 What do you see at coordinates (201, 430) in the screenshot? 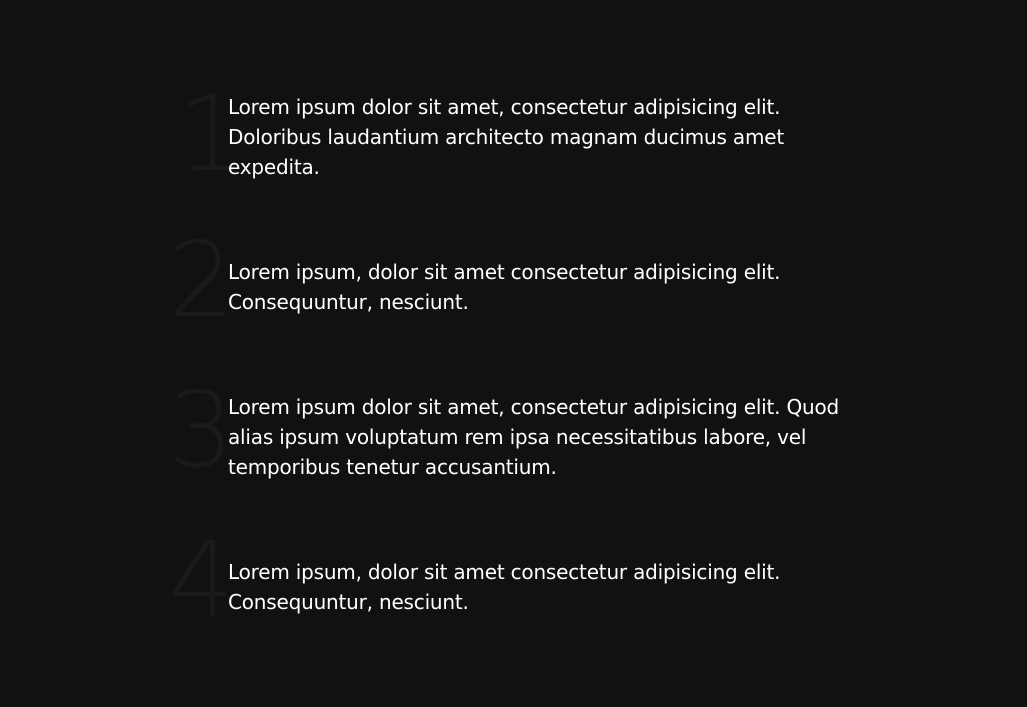
I see `list-item-number: 3` at bounding box center [201, 430].